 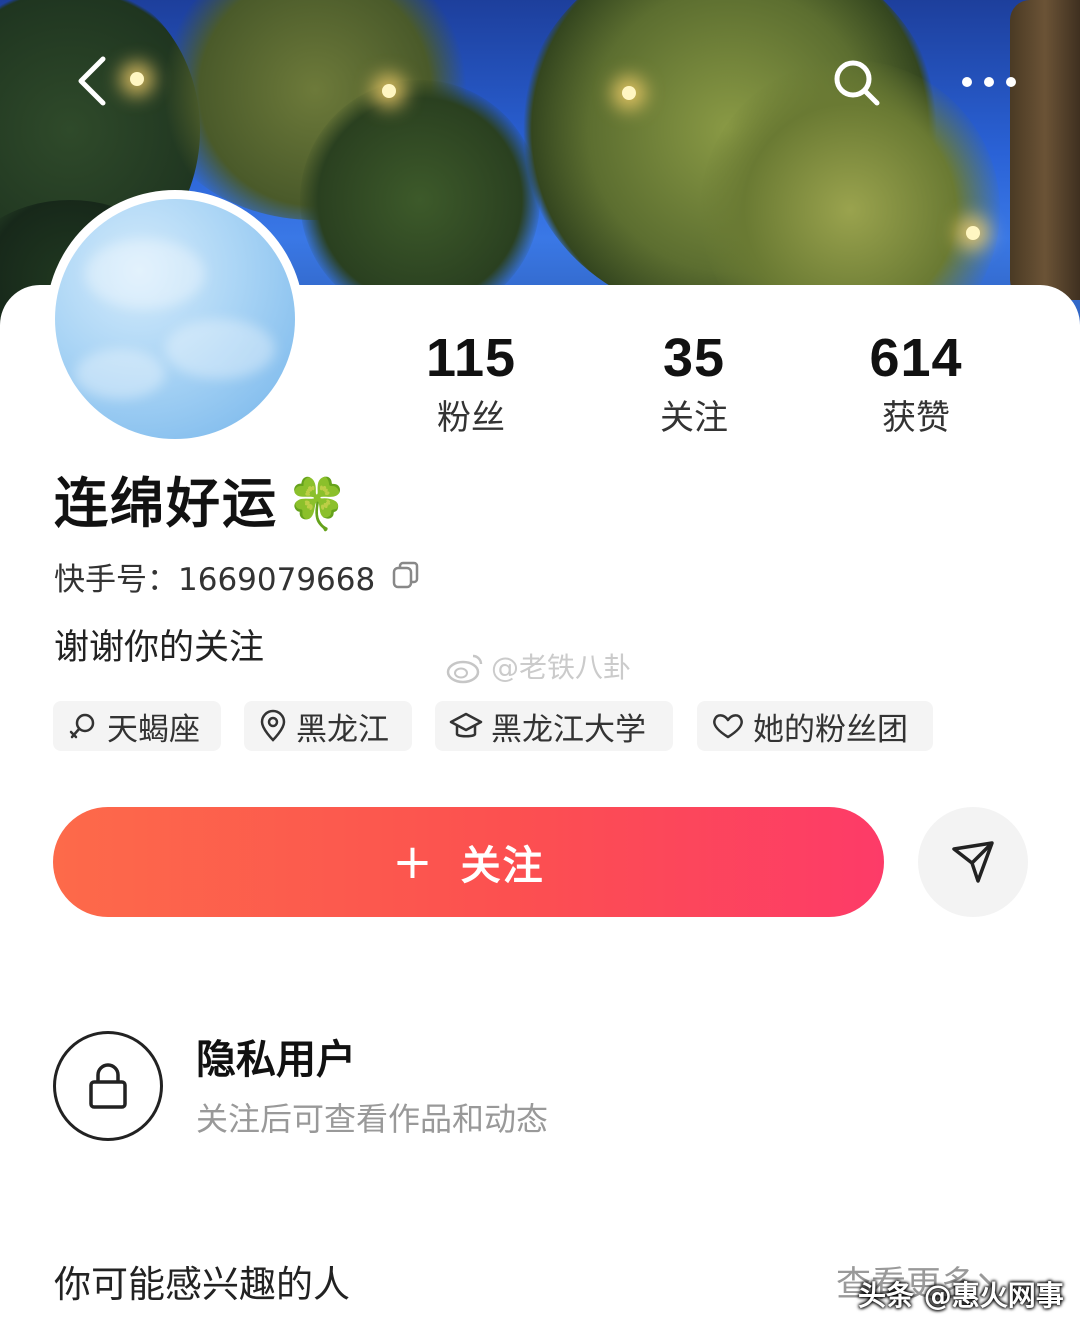 What do you see at coordinates (961, 1295) in the screenshot?
I see `source-credit: 头条 @惠火网事` at bounding box center [961, 1295].